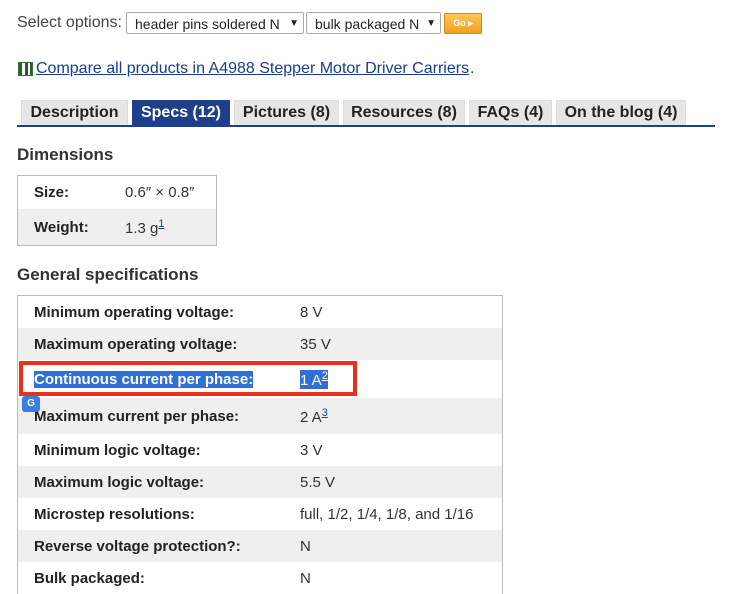 The width and height of the screenshot is (743, 594). What do you see at coordinates (188, 378) in the screenshot?
I see `highlight-annotation-box` at bounding box center [188, 378].